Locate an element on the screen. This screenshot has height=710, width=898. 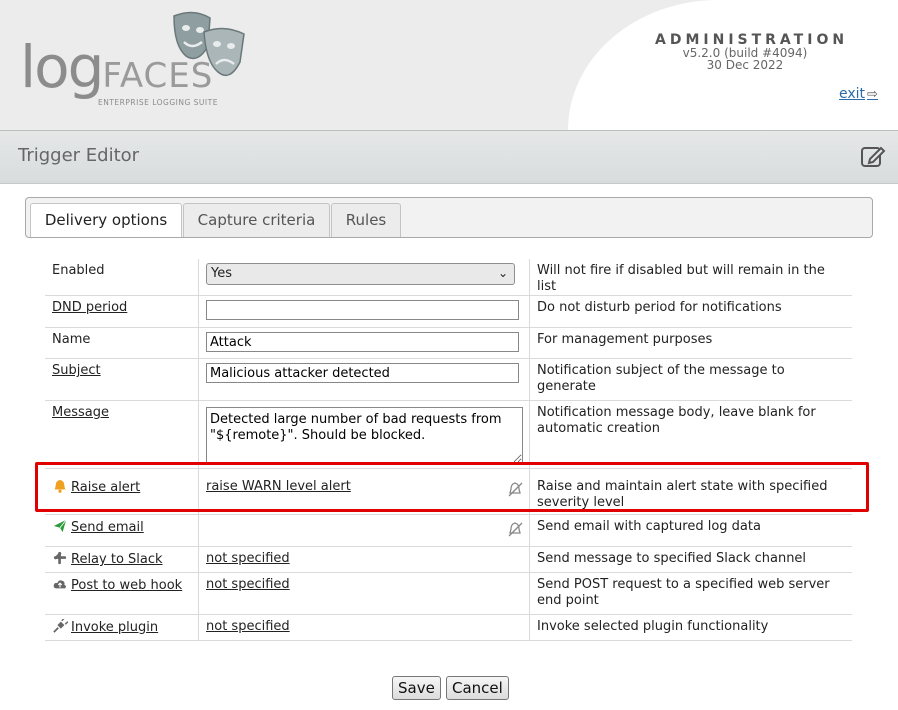
dnd-period-help: Do not disturb period for notifications is located at coordinates (659, 307).